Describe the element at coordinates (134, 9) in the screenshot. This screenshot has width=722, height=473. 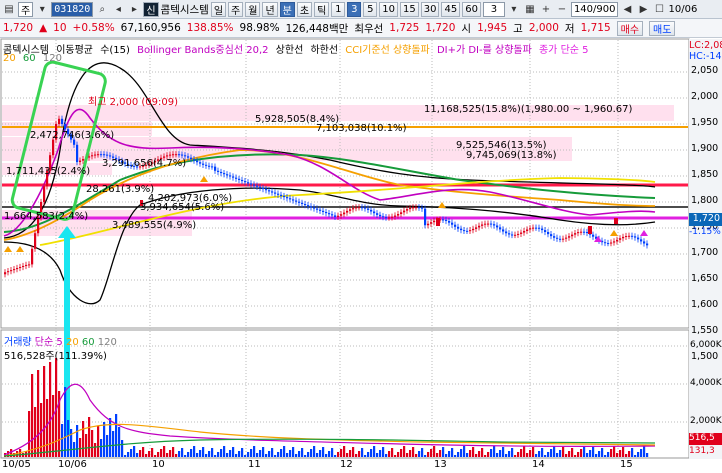
I see `next-icon: ▸` at that location.